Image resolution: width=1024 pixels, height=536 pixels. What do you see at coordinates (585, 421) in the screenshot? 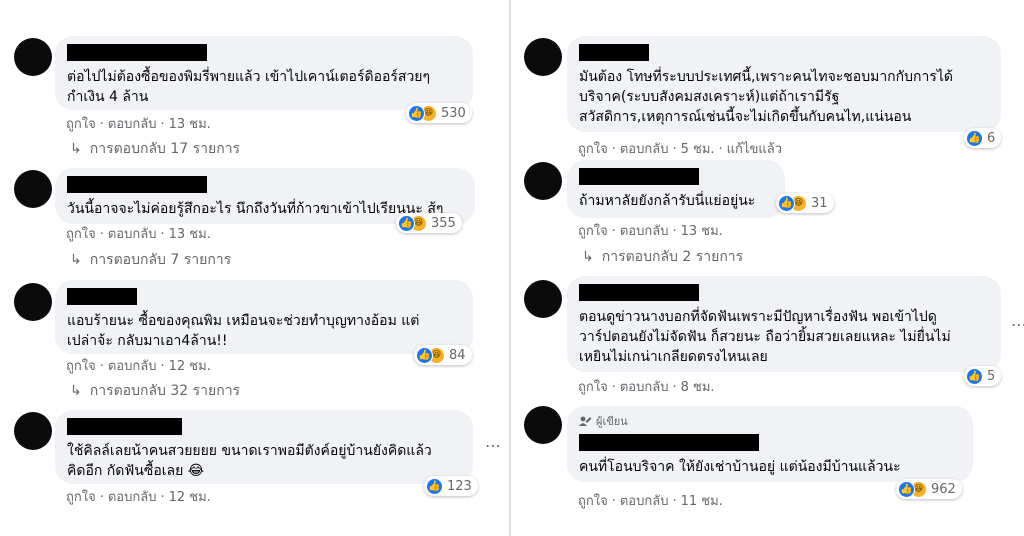
I see `author-icon` at bounding box center [585, 421].